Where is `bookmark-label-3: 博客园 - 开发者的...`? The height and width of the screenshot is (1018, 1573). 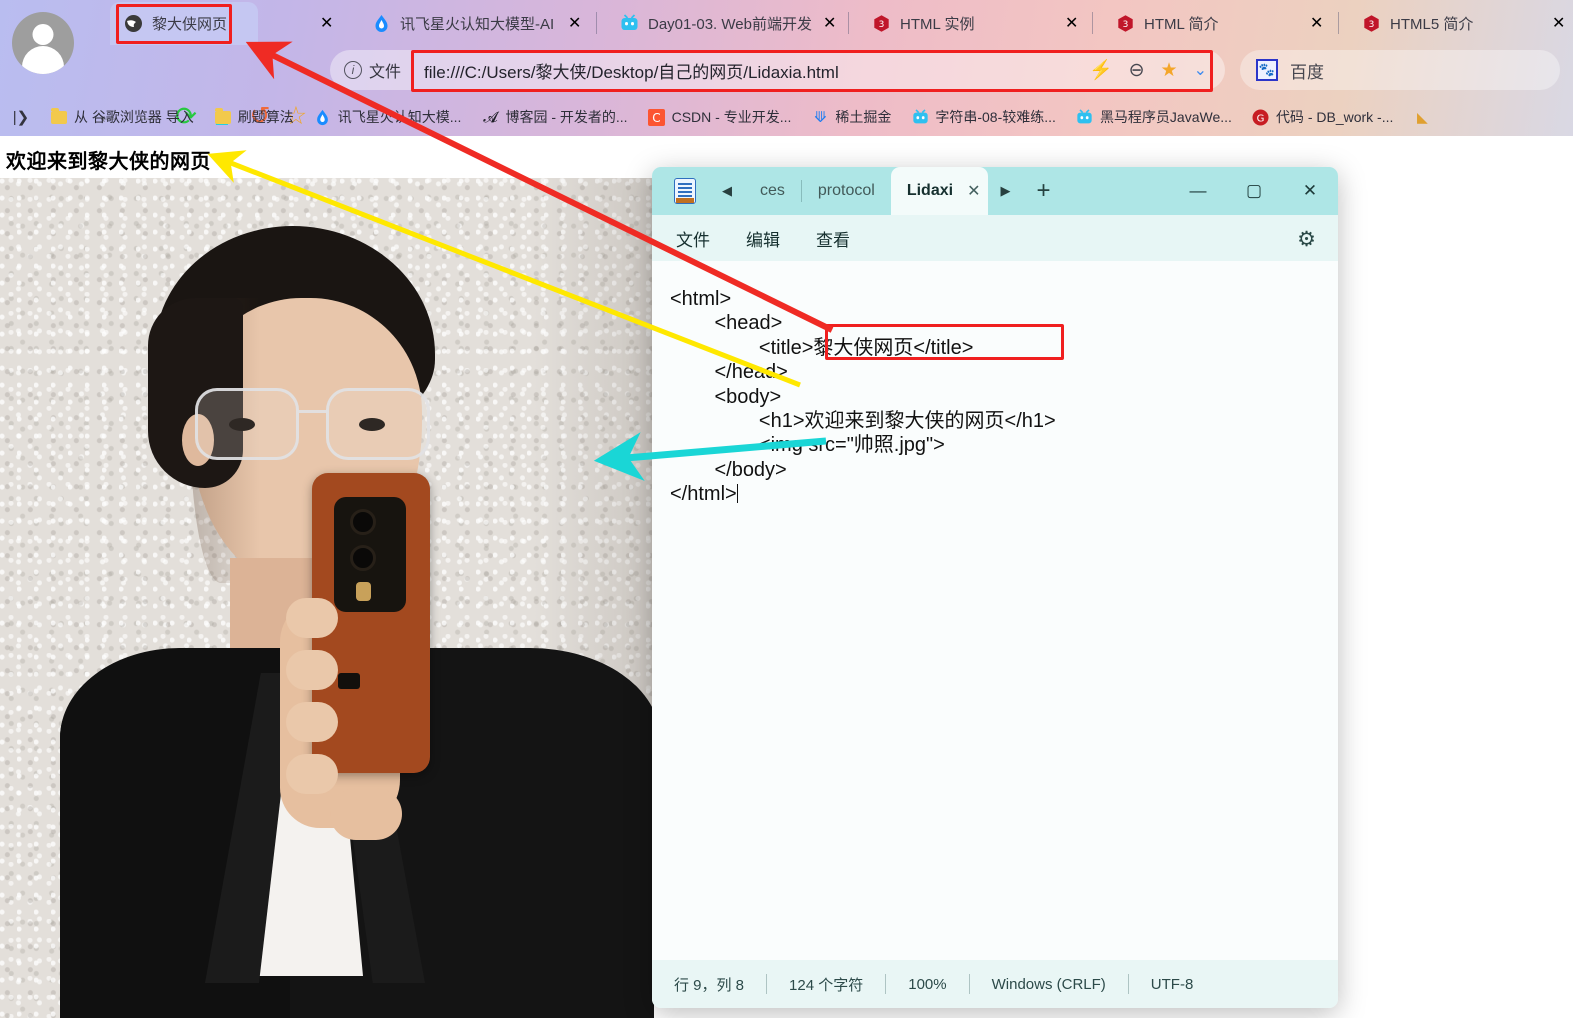
bookmark-label-3: 博客园 - 开发者的... is located at coordinates (566, 117).